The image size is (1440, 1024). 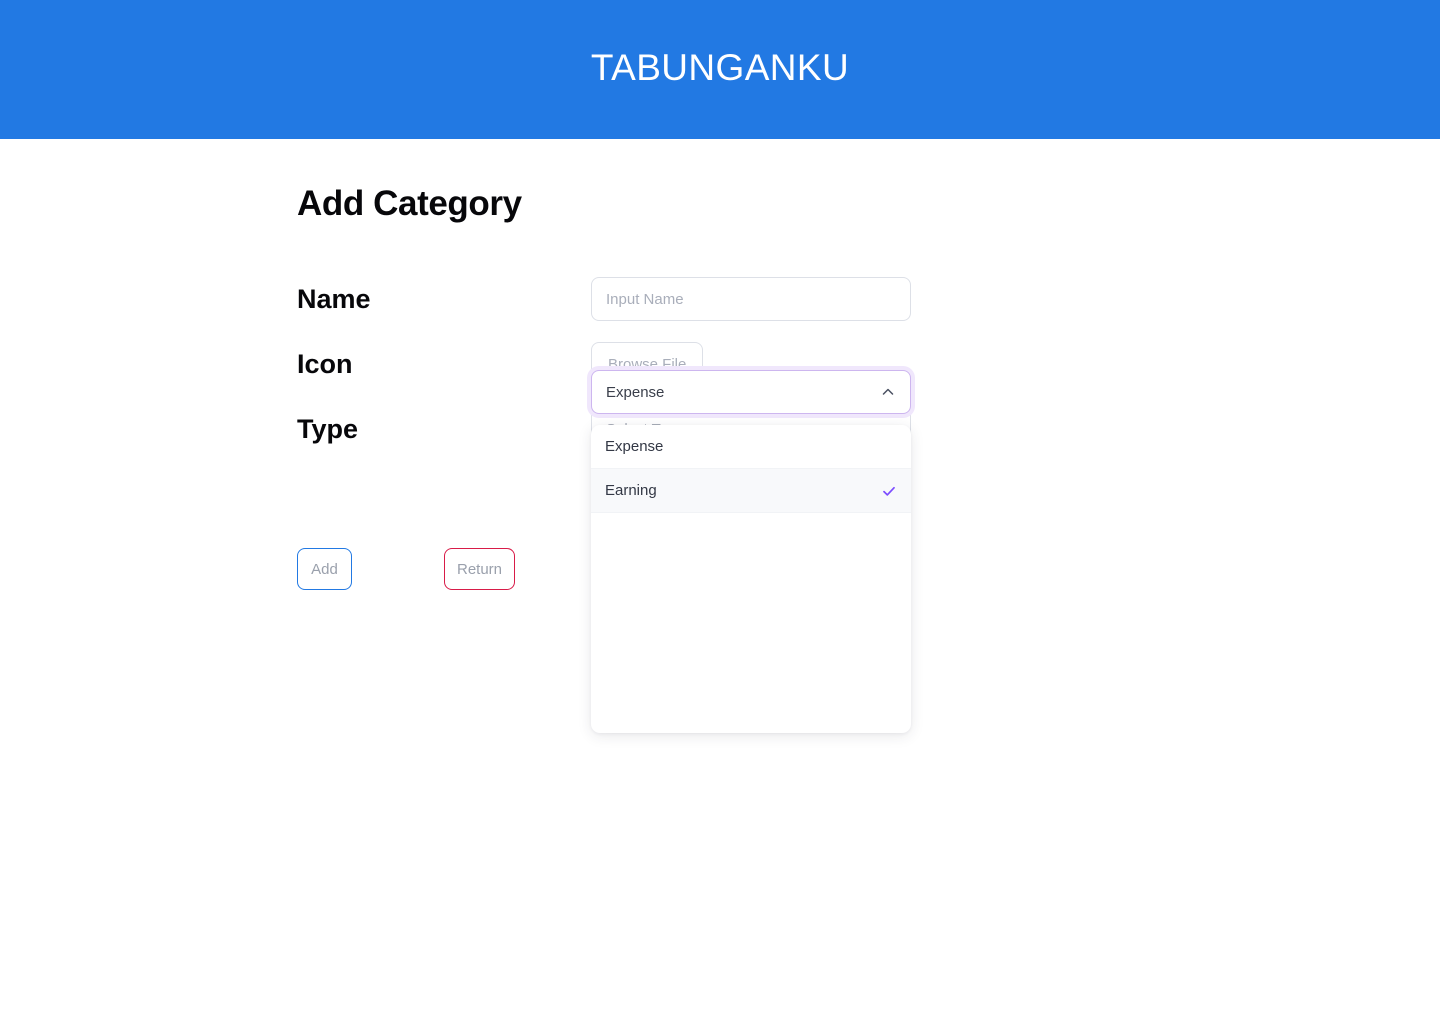 I want to click on dropdown-option-label: Expense, so click(x=634, y=446).